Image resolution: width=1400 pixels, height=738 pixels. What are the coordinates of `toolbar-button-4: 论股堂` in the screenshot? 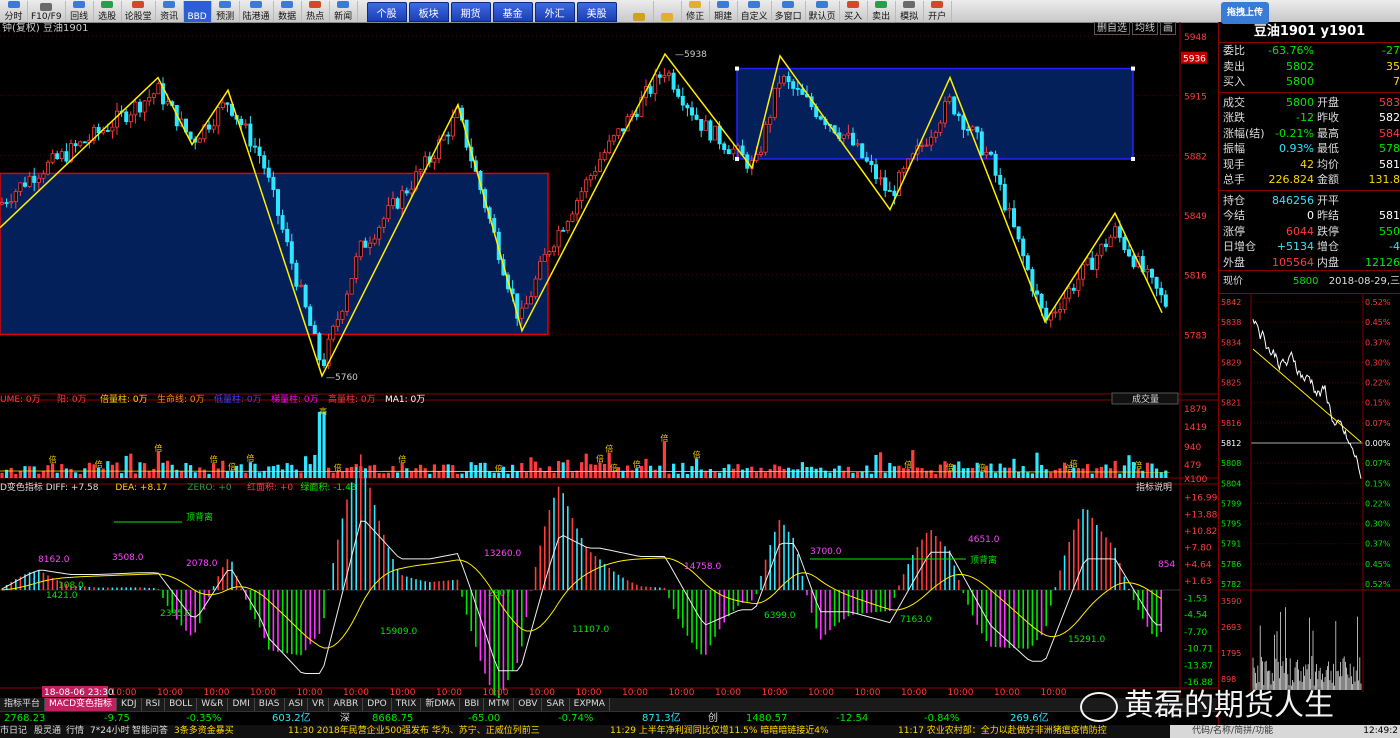 It's located at (139, 11).